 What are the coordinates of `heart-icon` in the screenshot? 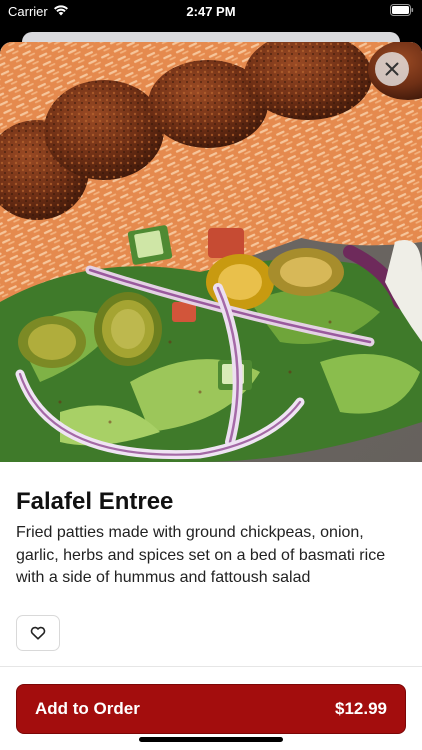 It's located at (38, 633).